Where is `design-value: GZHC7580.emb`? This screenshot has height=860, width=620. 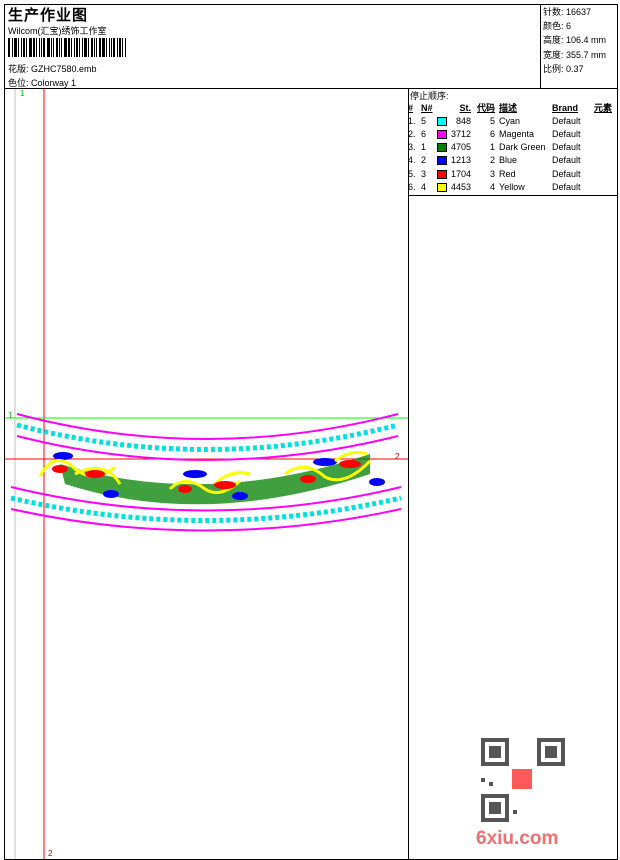
design-value: GZHC7580.emb is located at coordinates (64, 69).